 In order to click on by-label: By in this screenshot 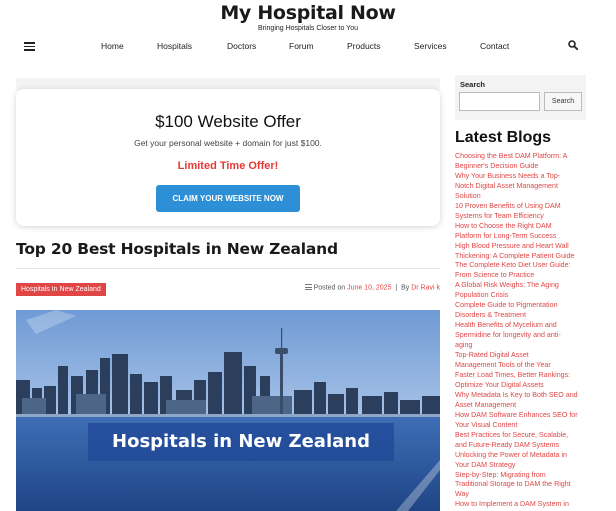, I will do `click(405, 288)`.